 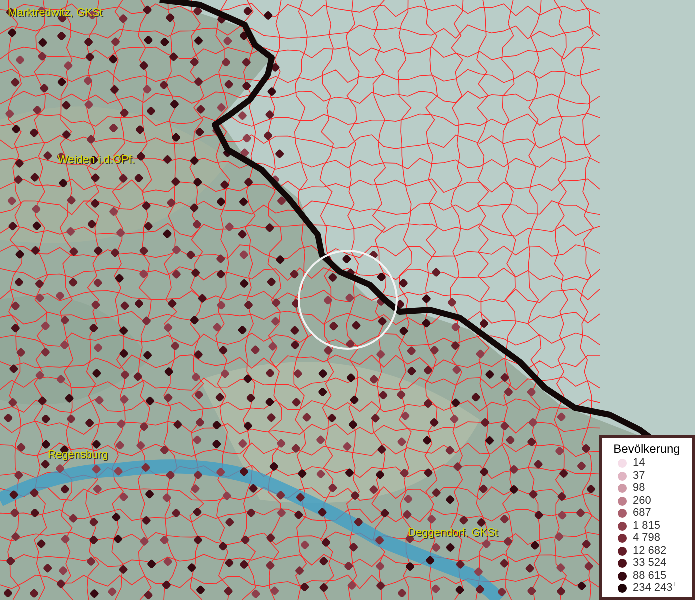 What do you see at coordinates (647, 449) in the screenshot?
I see `legend-title: Bevölkerung` at bounding box center [647, 449].